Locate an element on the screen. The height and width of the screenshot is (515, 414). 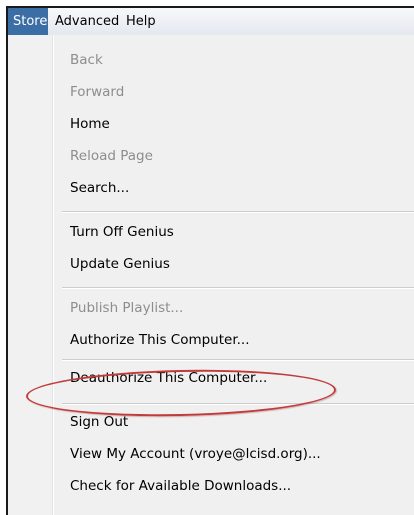
menu-help: Help is located at coordinates (141, 21).